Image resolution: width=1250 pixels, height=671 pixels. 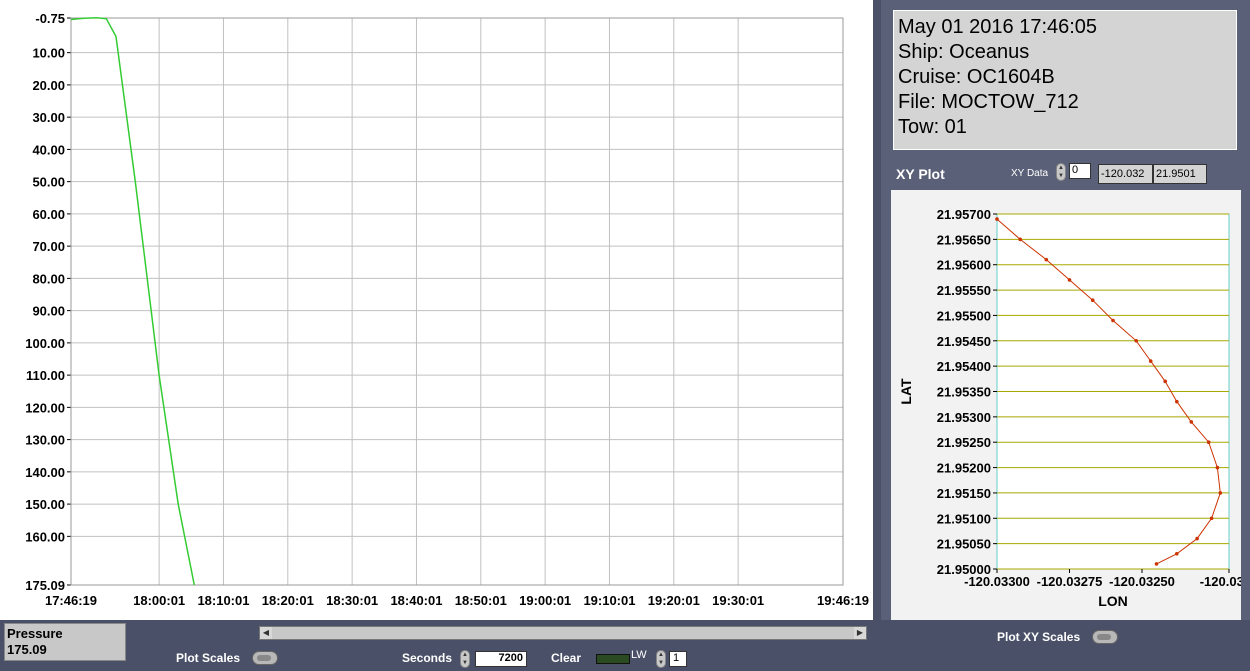 I want to click on xy-x-tick-label: -120.03250, so click(x=1142, y=581).